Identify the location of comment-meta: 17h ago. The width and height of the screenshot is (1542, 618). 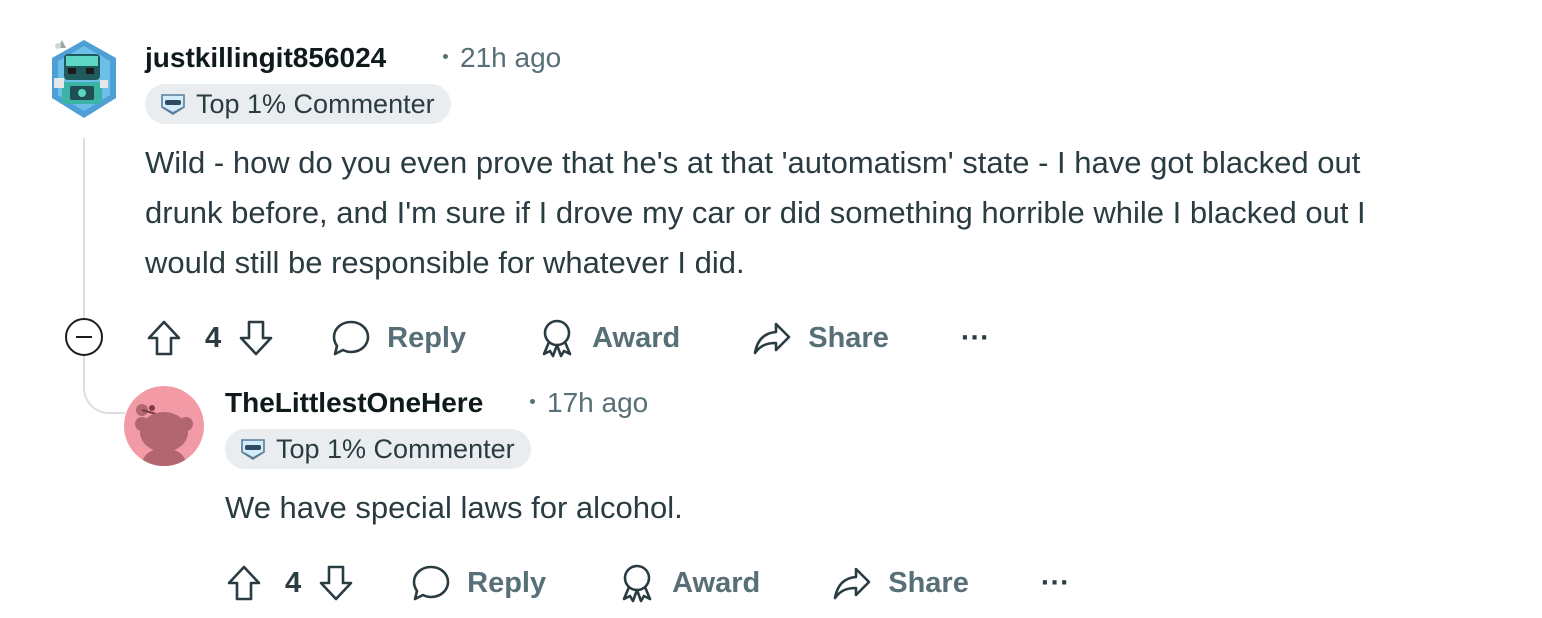
(584, 403).